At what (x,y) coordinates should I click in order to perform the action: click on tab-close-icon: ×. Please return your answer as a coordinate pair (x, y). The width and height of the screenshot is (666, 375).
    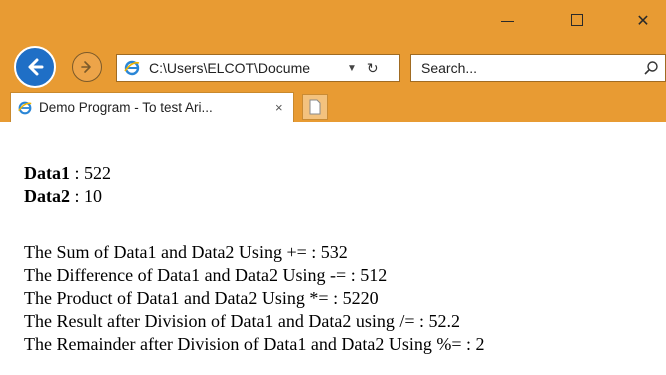
    Looking at the image, I should click on (279, 107).